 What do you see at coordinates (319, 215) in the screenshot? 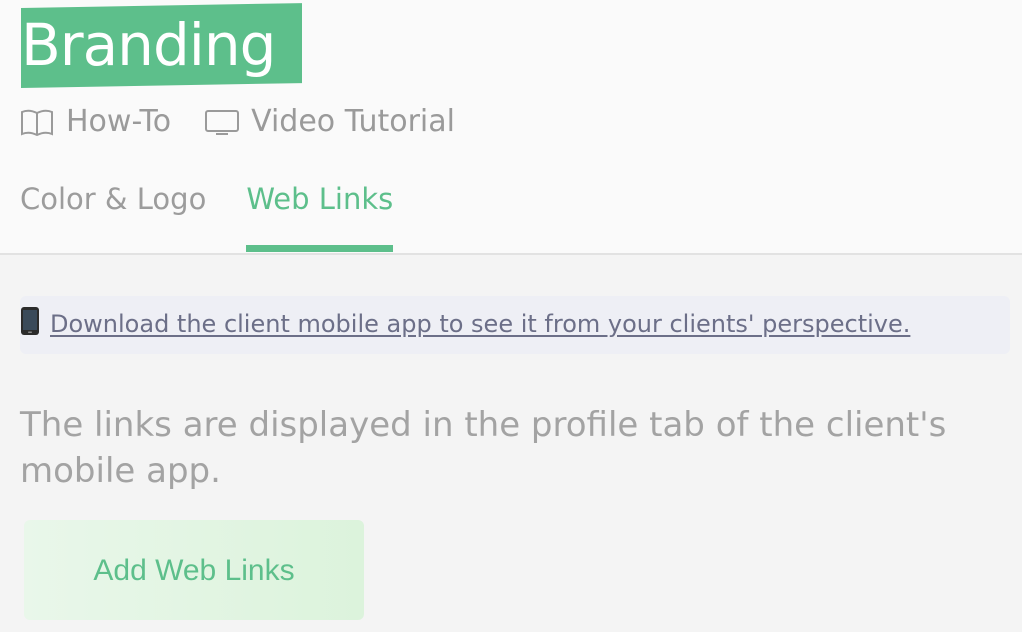
I see `tab-web-links: Web Links` at bounding box center [319, 215].